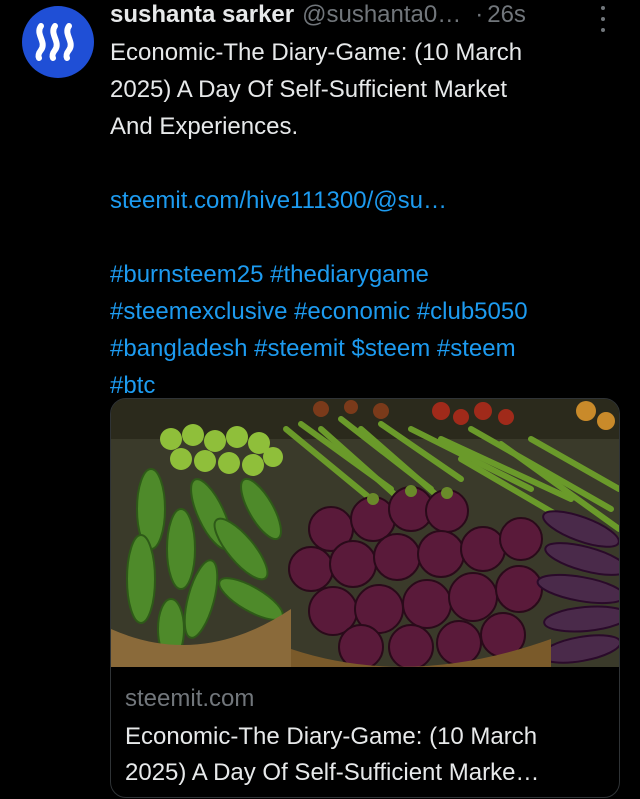 The image size is (640, 799). Describe the element at coordinates (355, 274) in the screenshot. I see `hashtag-line: #burnsteem25 #thediarygame` at that location.